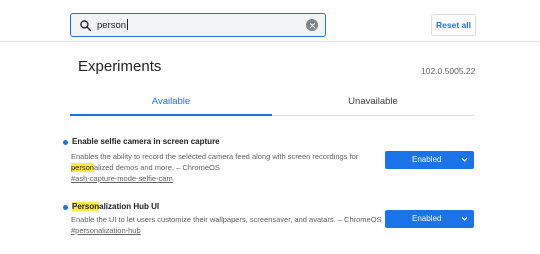  Describe the element at coordinates (129, 206) in the screenshot. I see `name-rest: alization Hub UI` at that location.